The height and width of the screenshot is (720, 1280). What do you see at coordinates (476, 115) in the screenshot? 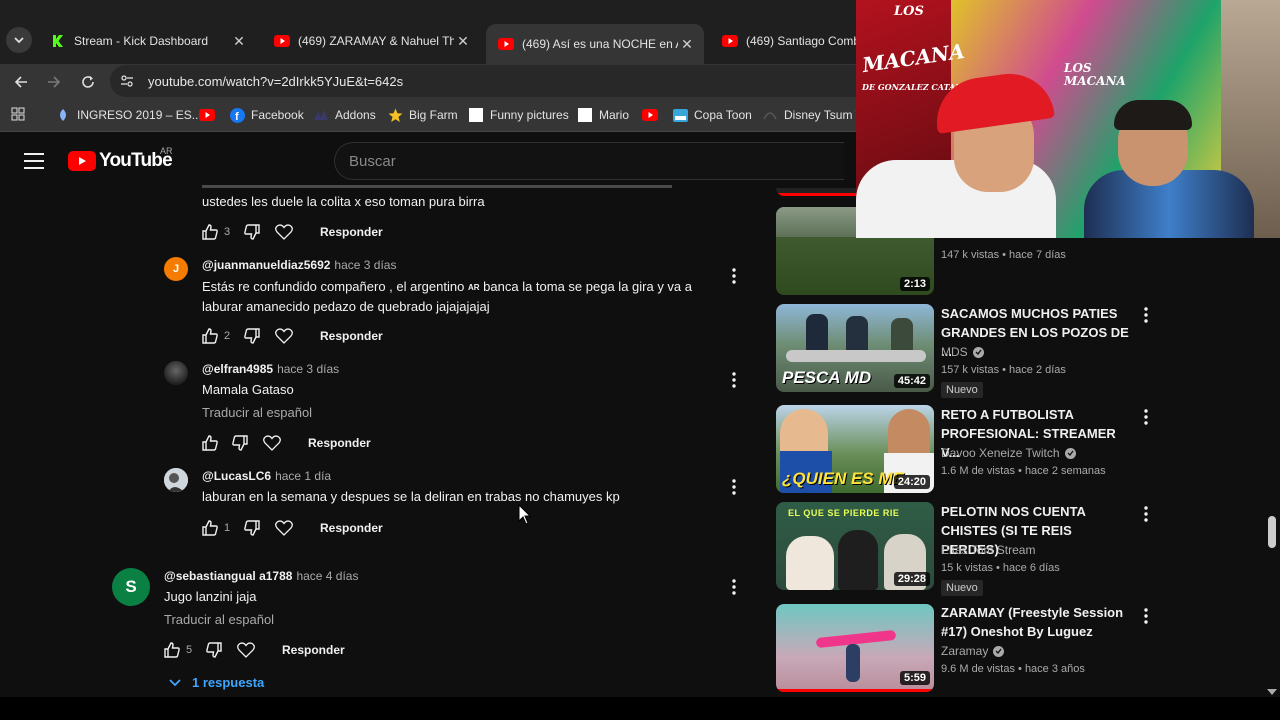
I see `page-icon` at bounding box center [476, 115].